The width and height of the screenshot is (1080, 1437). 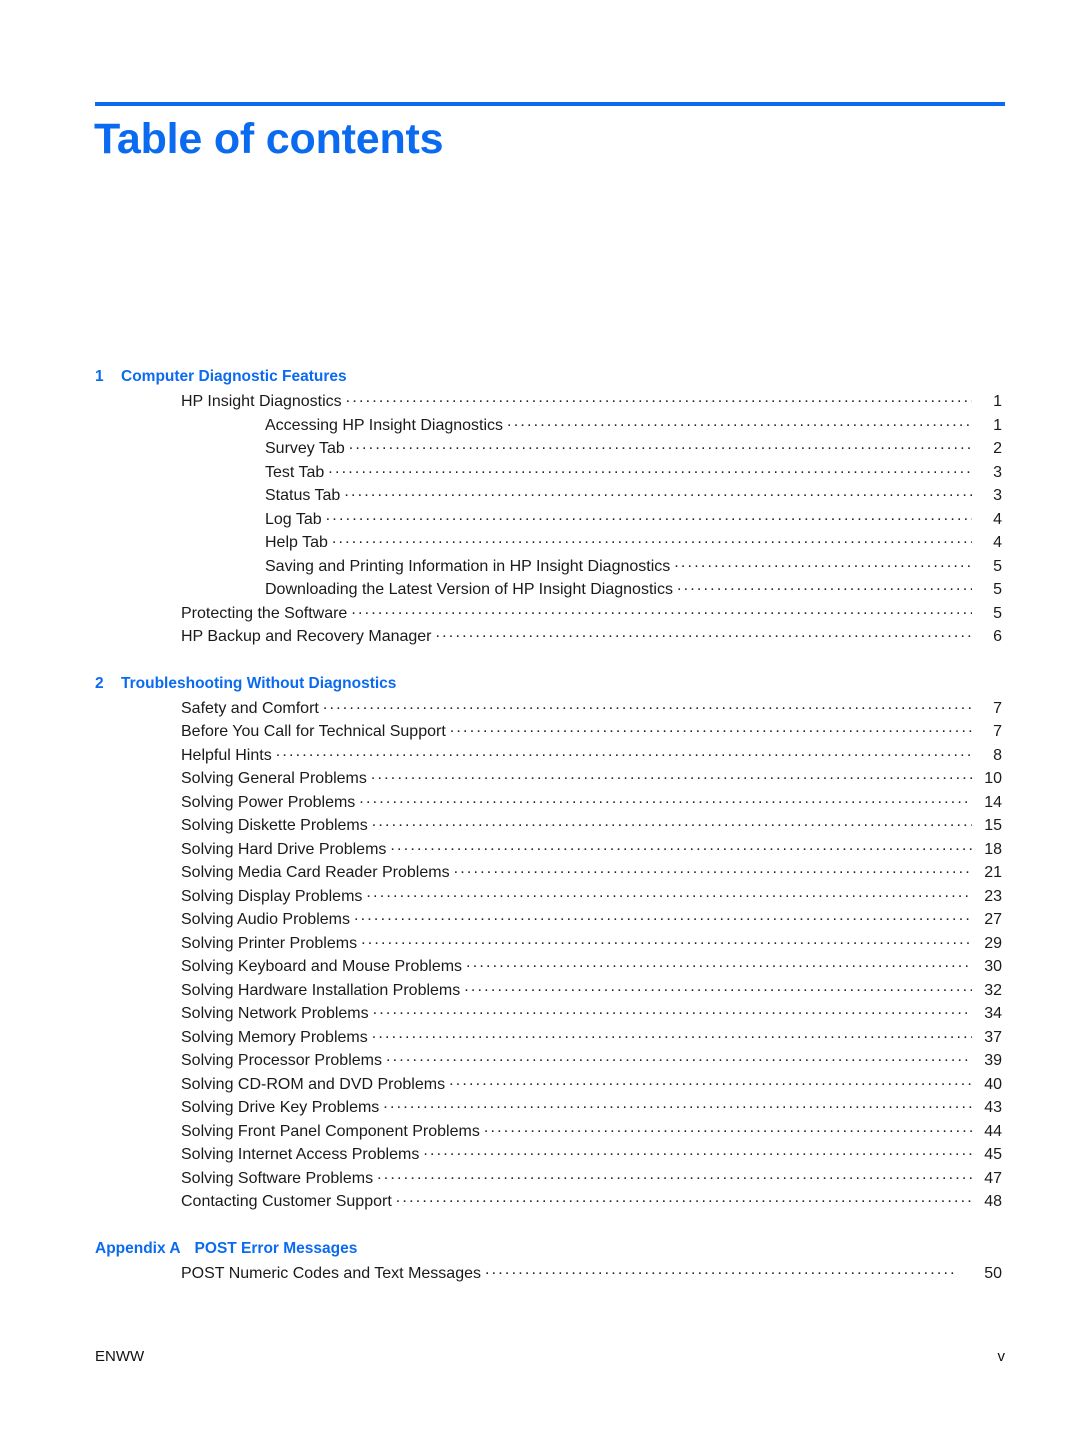 What do you see at coordinates (993, 1060) in the screenshot?
I see `toc-entry-page-number: 39` at bounding box center [993, 1060].